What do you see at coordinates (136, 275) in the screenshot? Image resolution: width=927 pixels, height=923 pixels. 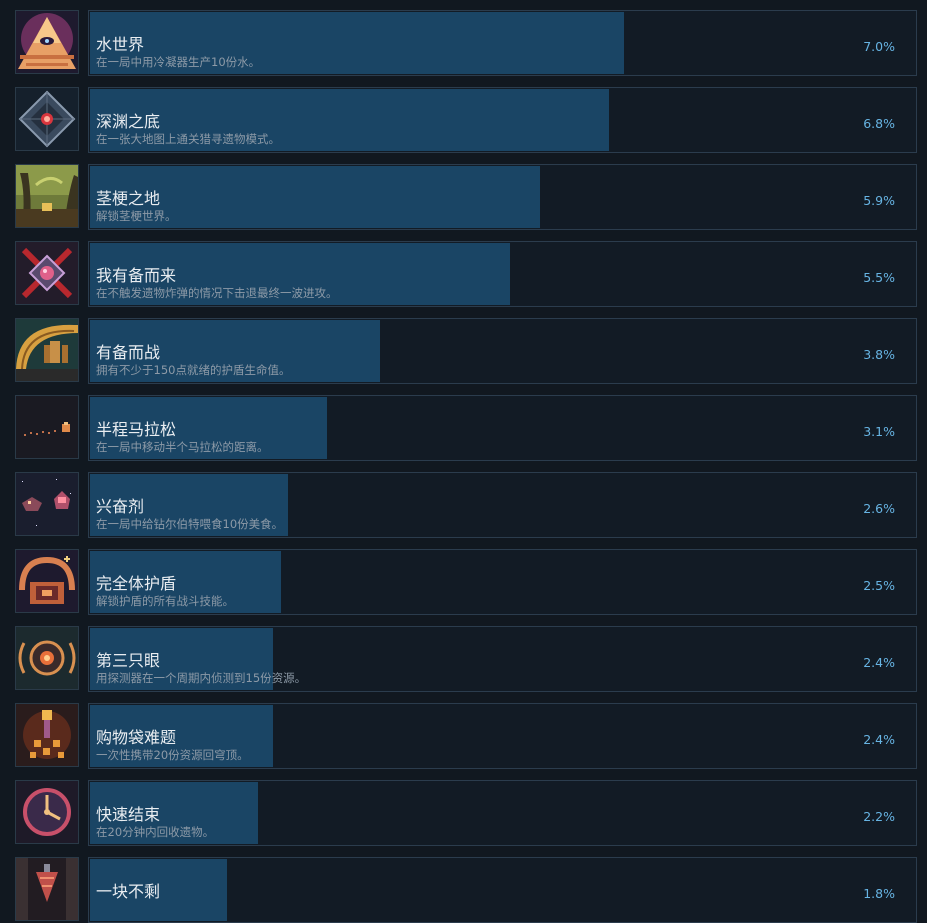 I see `achievement-name: 我有备而来` at bounding box center [136, 275].